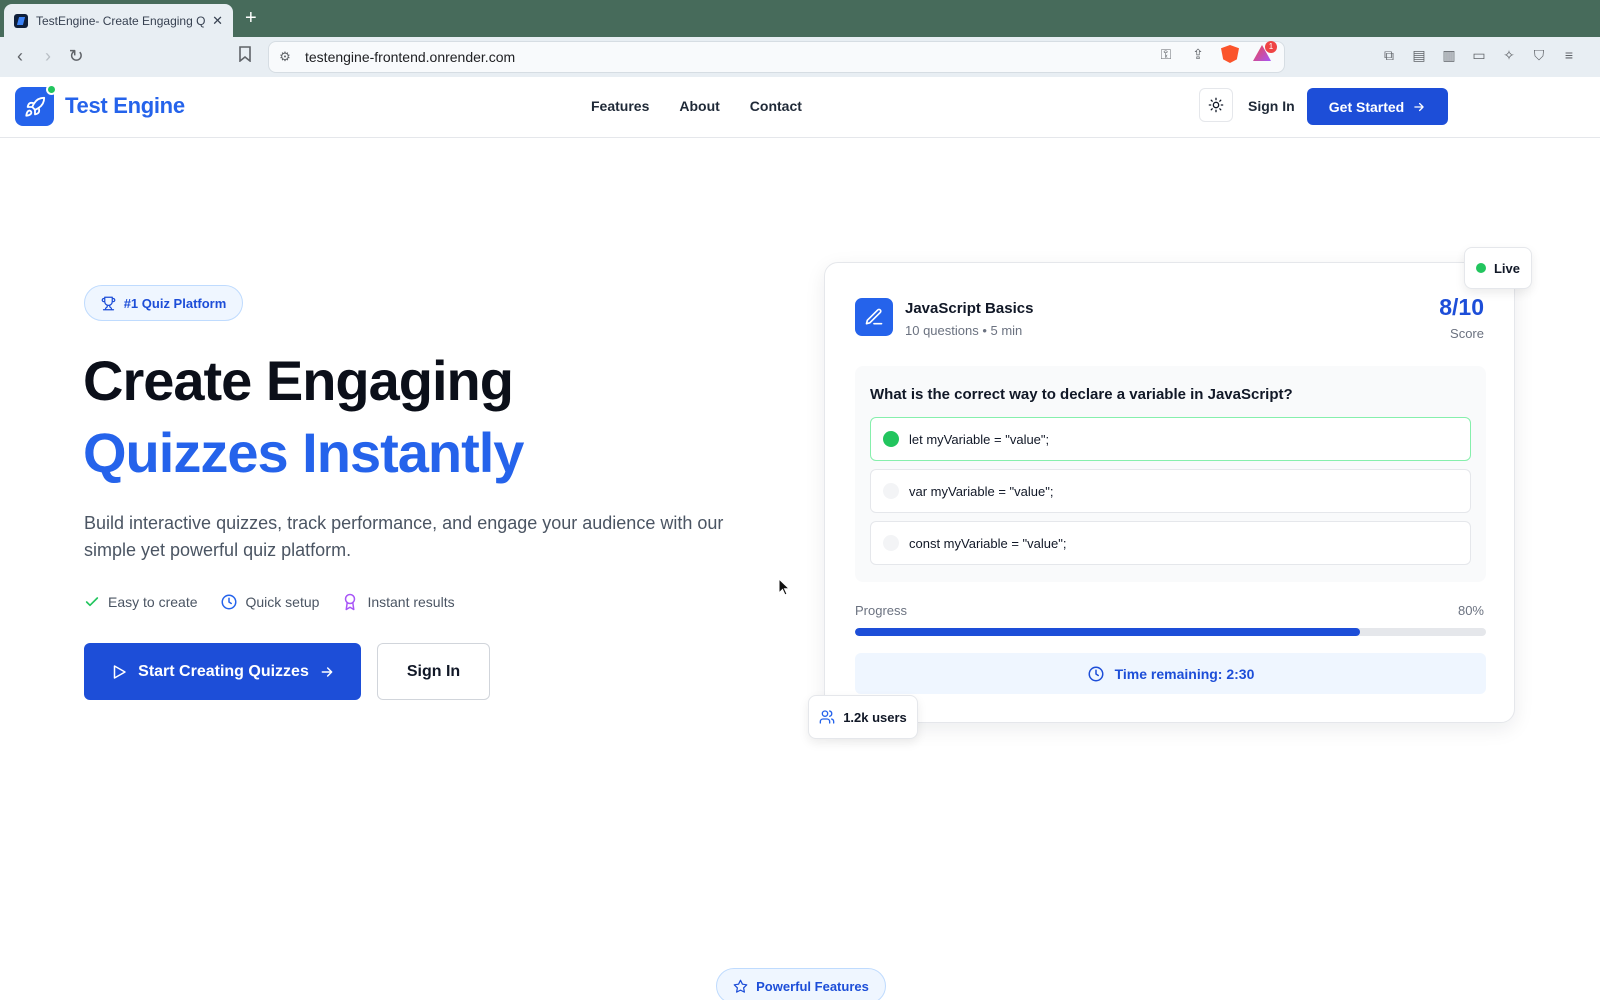 The height and width of the screenshot is (1000, 1600). Describe the element at coordinates (1170, 543) in the screenshot. I see `answer-option: const myVariable = "value";` at that location.